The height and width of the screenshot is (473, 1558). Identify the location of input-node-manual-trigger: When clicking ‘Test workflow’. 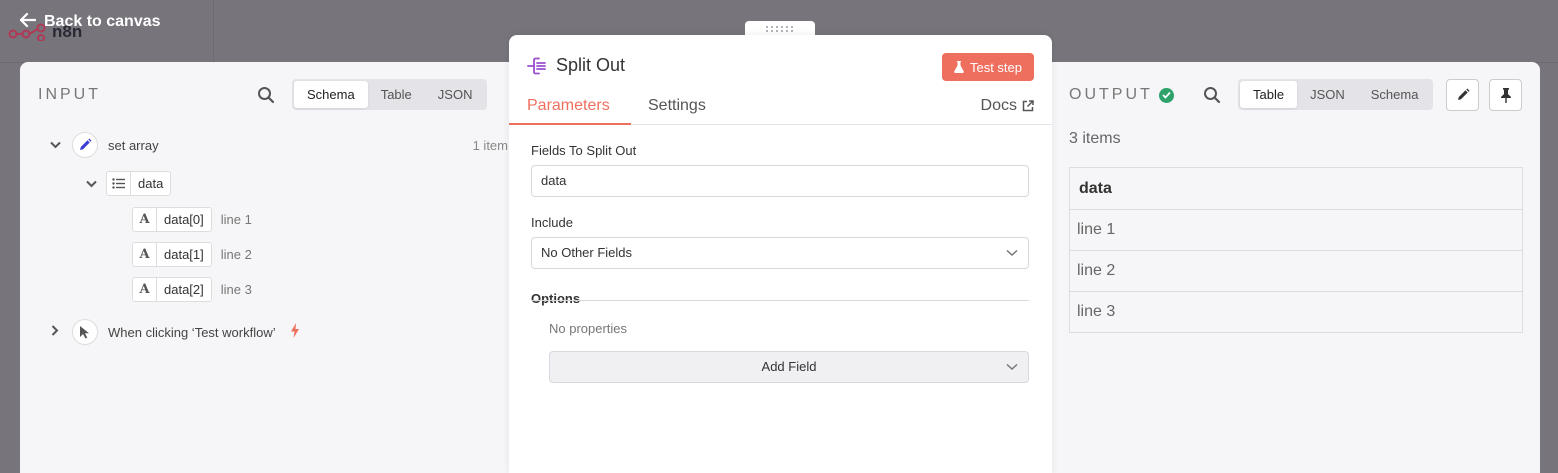
(174, 332).